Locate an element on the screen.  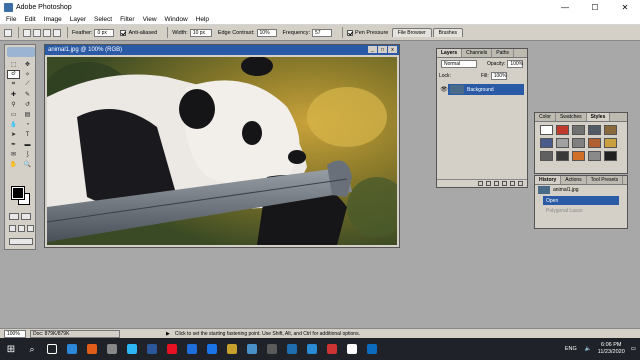
screen-mode-full-menu-icon is located at coordinates (21, 228).